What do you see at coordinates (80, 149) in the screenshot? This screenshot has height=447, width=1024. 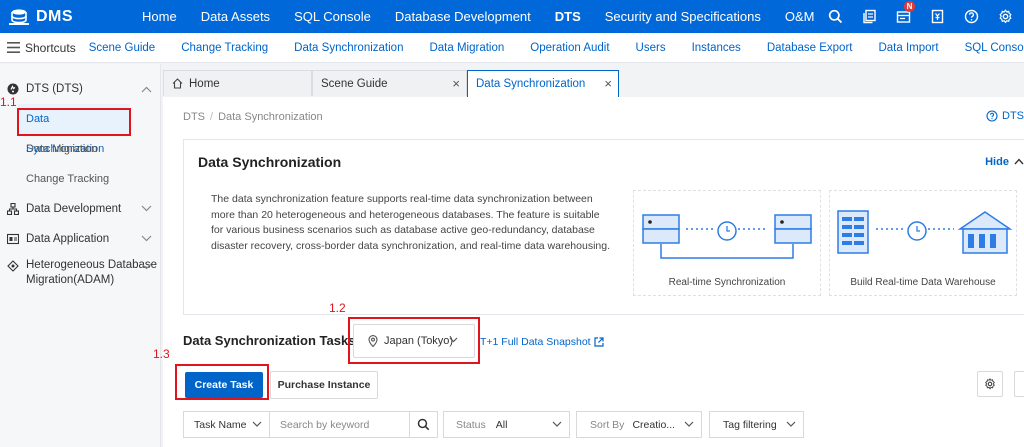 I see `sidebar-item-data-migration: Data Migration` at bounding box center [80, 149].